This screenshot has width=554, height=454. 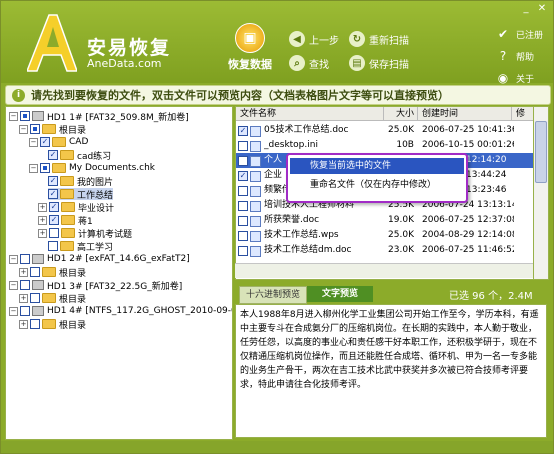 I want to click on tab-text-preview: 文字预览, so click(x=340, y=294).